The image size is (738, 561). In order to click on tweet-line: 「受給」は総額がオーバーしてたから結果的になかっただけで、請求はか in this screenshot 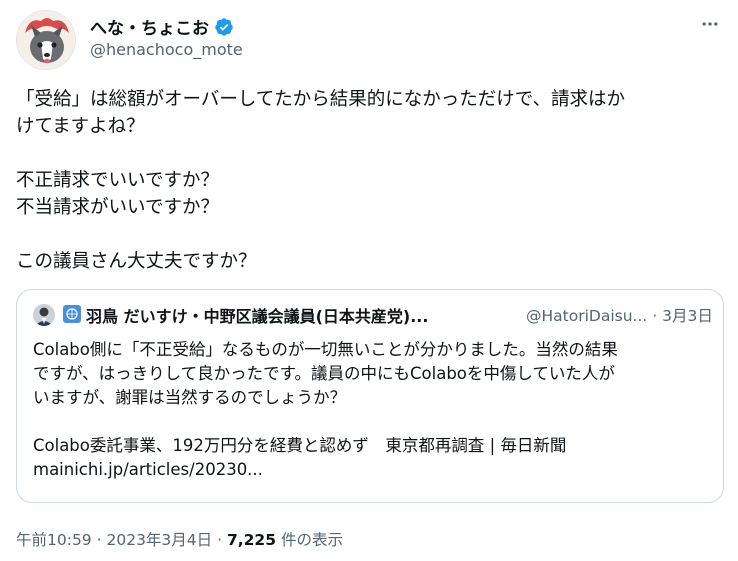, I will do `click(321, 99)`.